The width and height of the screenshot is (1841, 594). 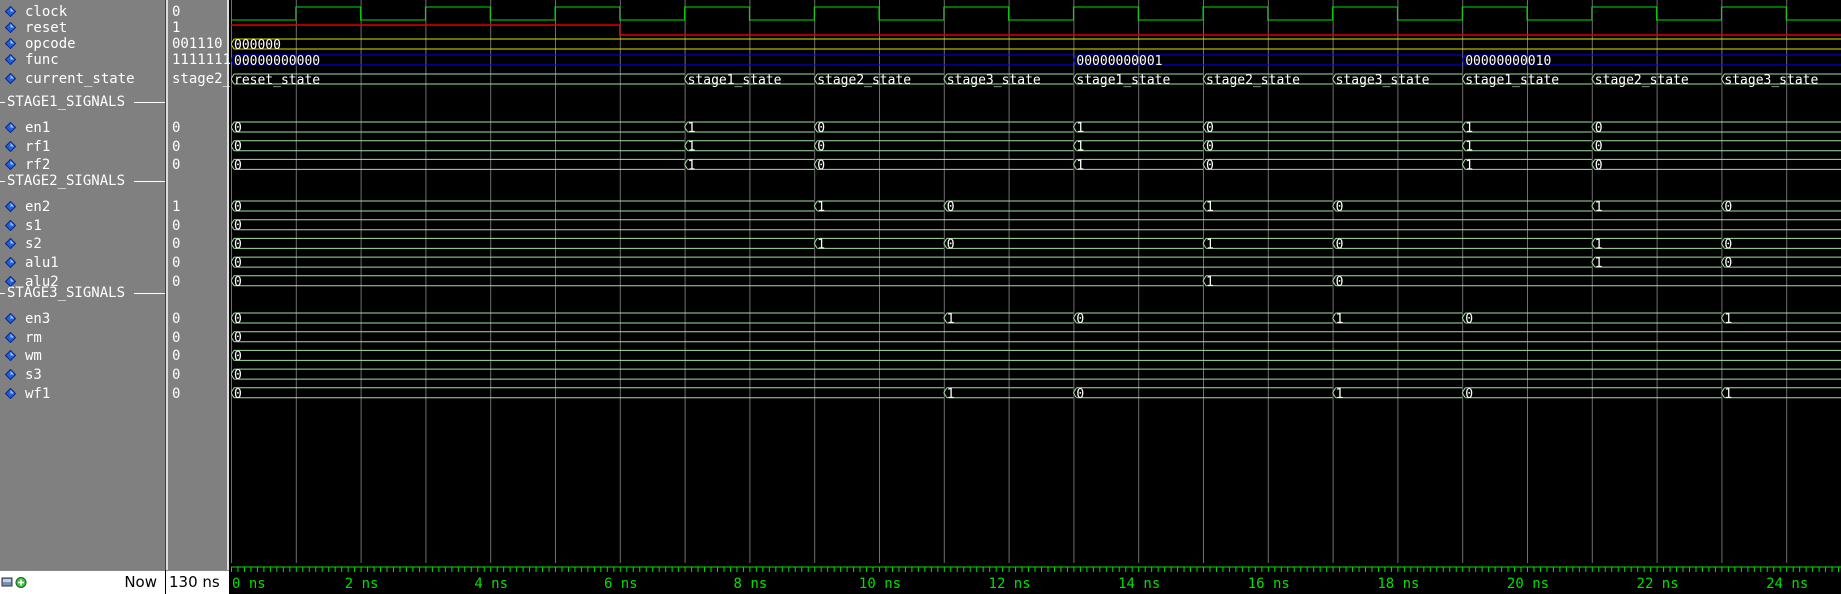 What do you see at coordinates (82, 394) in the screenshot?
I see `signal-row-wf1: wf1` at bounding box center [82, 394].